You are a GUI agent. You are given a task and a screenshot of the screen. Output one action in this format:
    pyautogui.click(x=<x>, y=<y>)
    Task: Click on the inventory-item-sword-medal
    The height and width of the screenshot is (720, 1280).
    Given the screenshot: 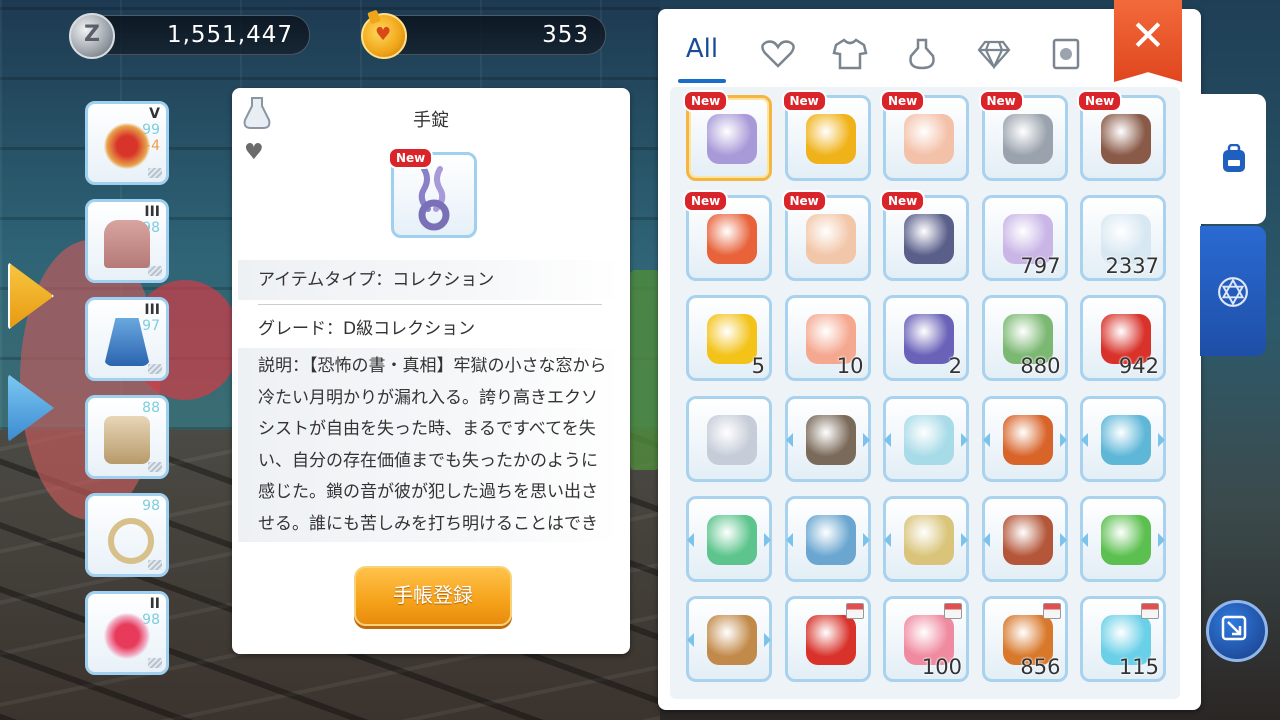 What is the action you would take?
    pyautogui.click(x=729, y=438)
    